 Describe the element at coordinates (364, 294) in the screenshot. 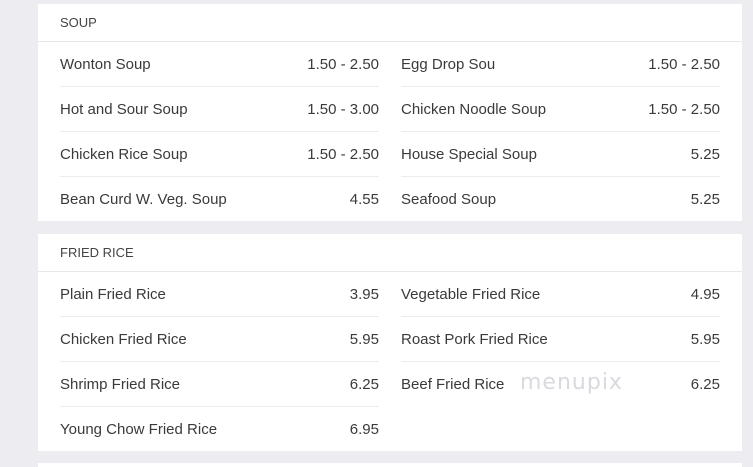

I see `item-price: 3.95` at that location.